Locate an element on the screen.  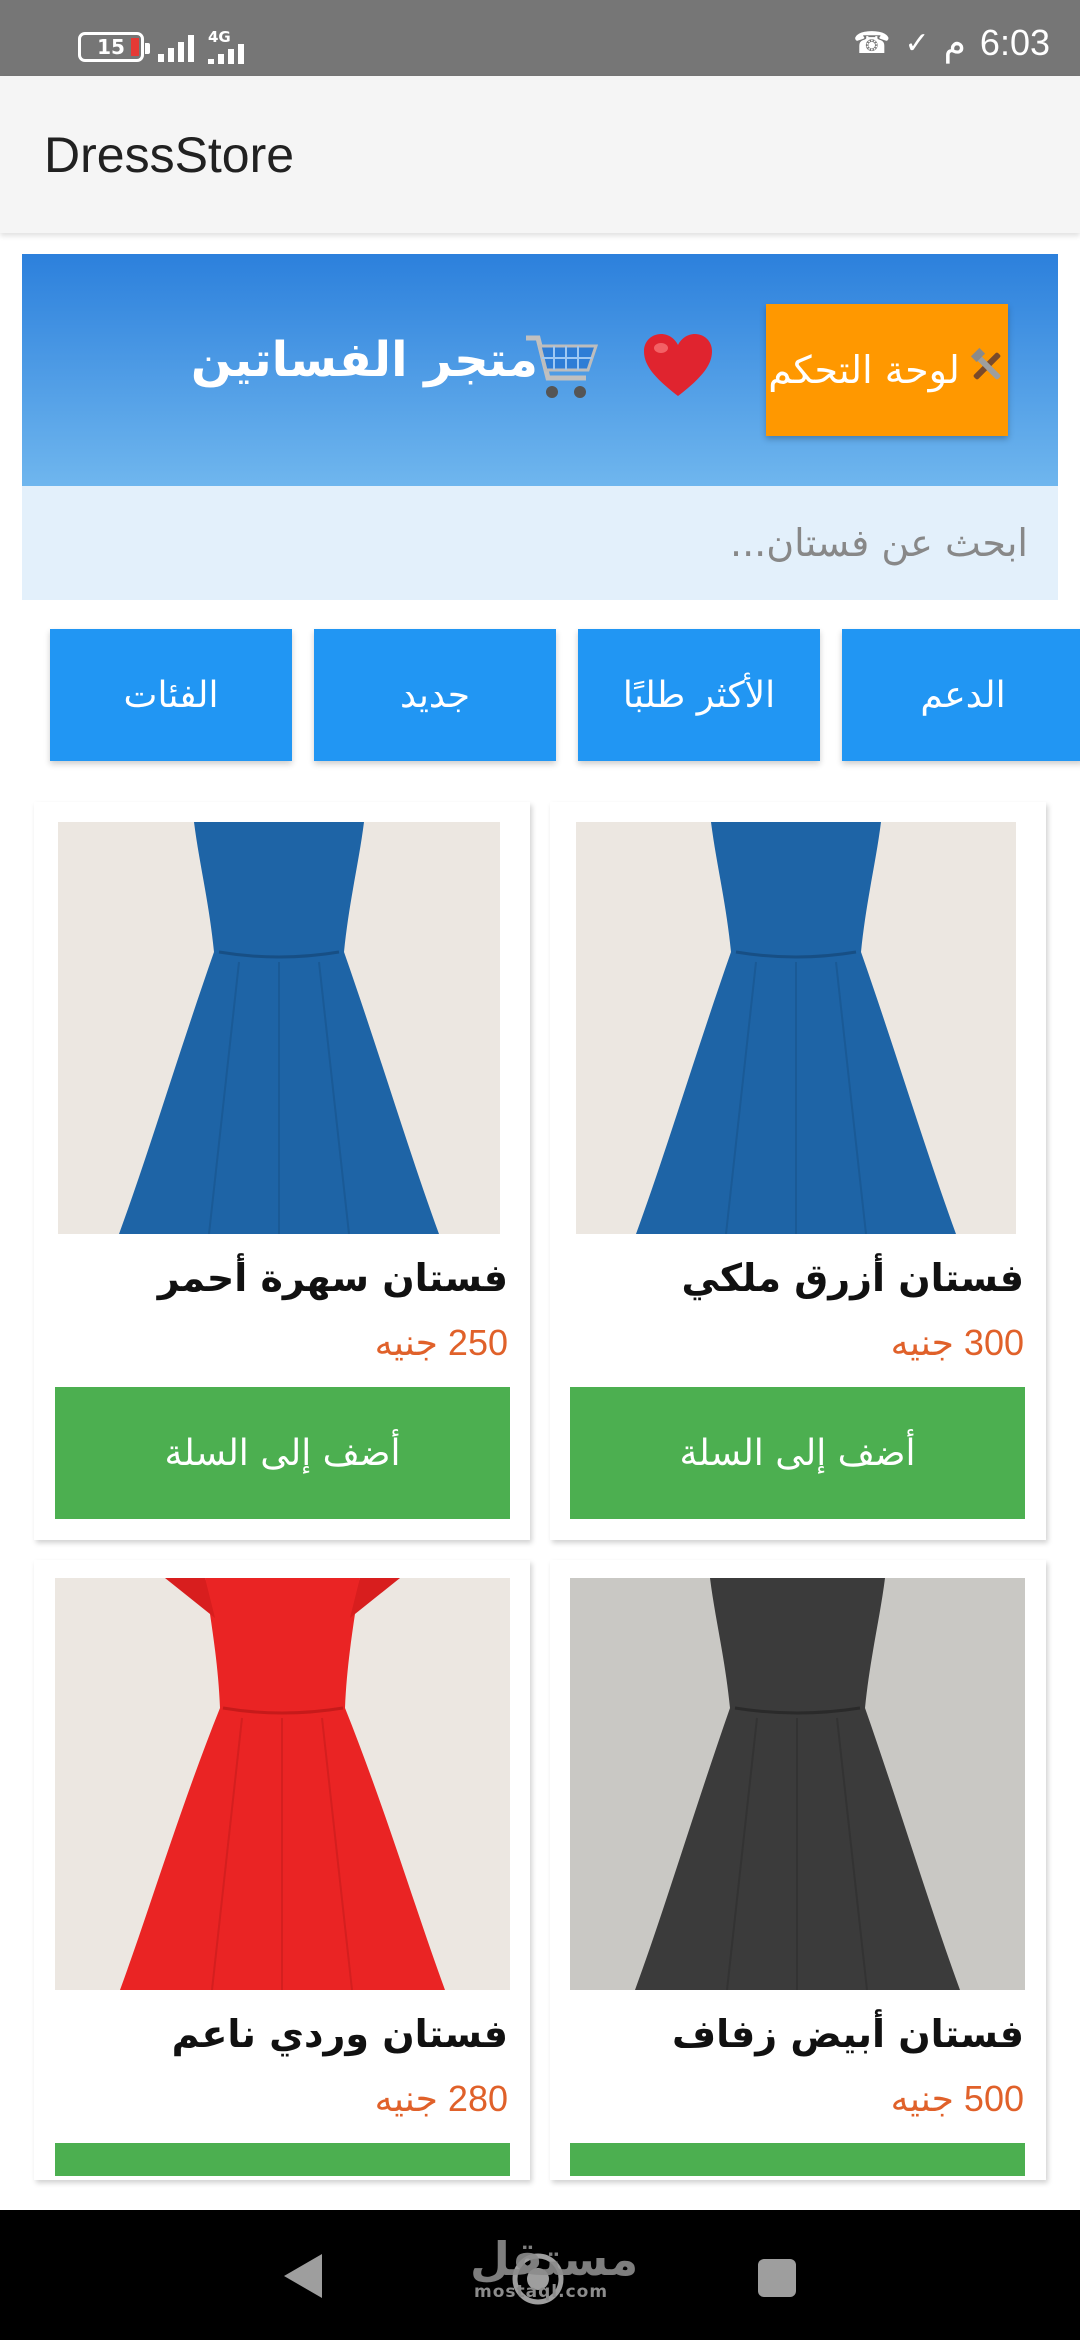
recents-icon is located at coordinates (777, 2280).